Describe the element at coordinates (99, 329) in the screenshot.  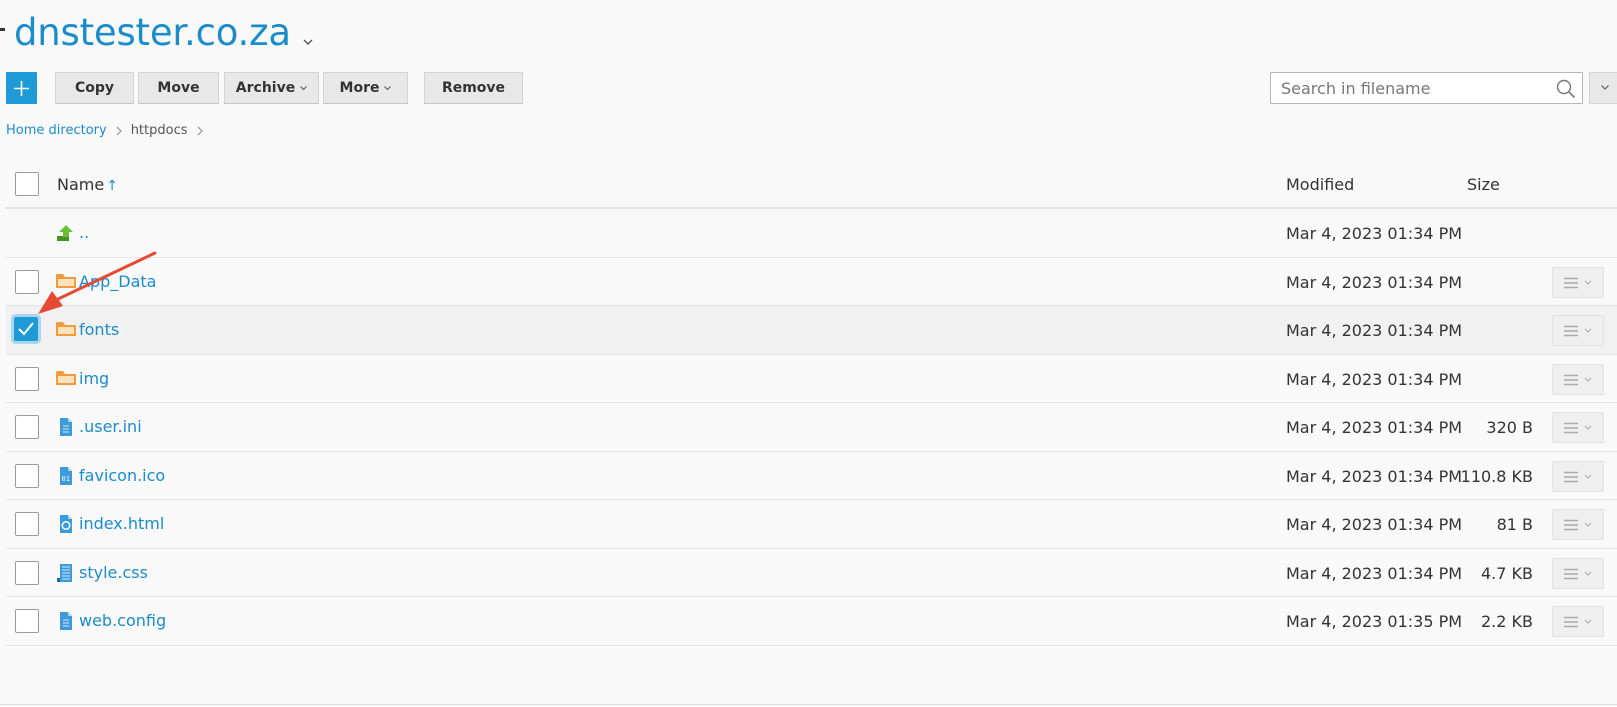
I see `file-name-link: fonts` at that location.